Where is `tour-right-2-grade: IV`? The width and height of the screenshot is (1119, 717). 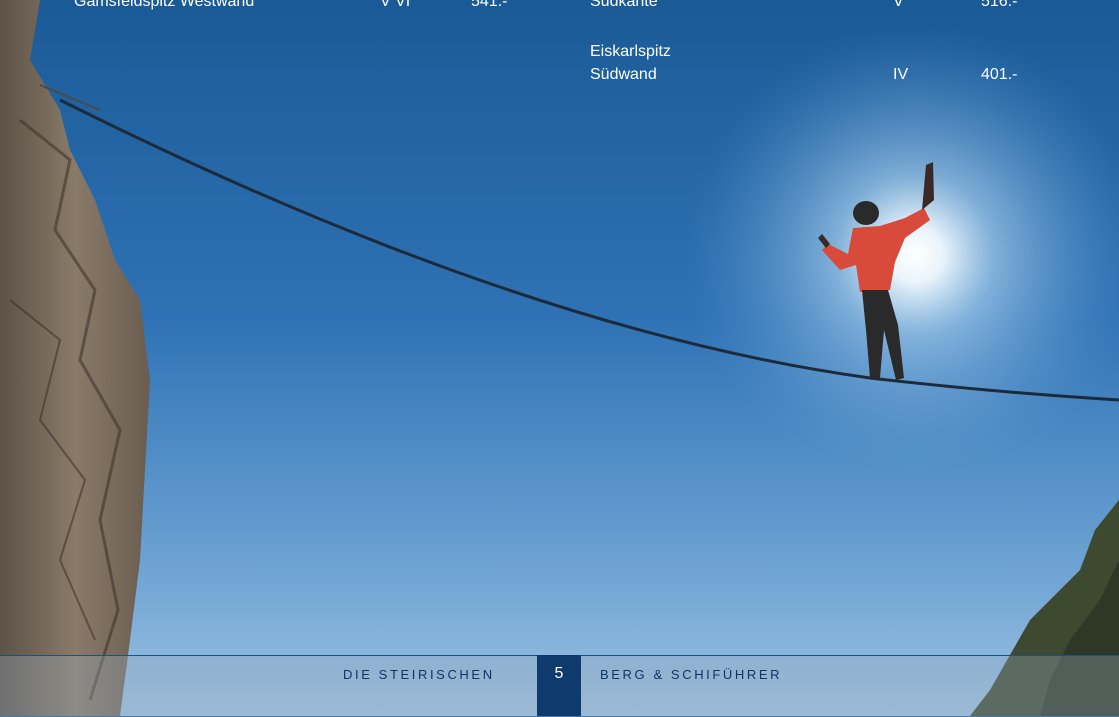 tour-right-2-grade: IV is located at coordinates (901, 74).